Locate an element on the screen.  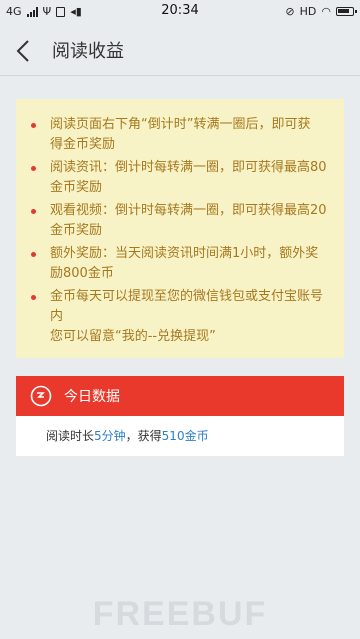
clock-icon is located at coordinates (41, 396).